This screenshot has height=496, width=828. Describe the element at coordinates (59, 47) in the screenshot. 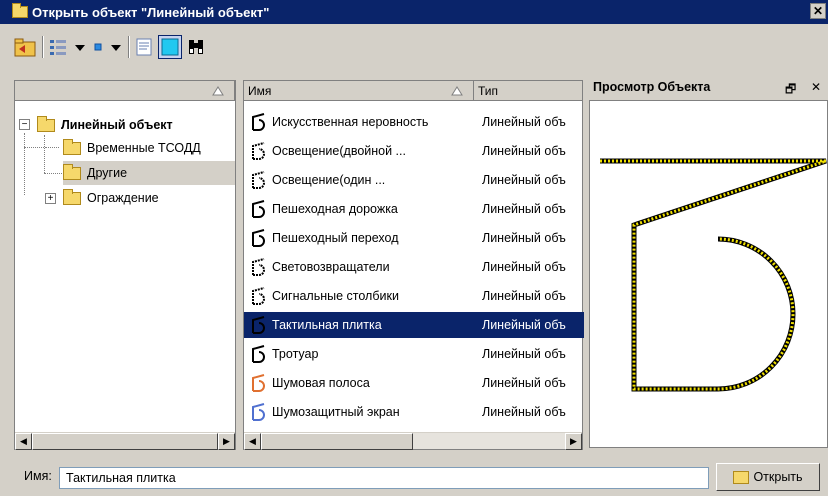

I see `view-list-icon` at that location.